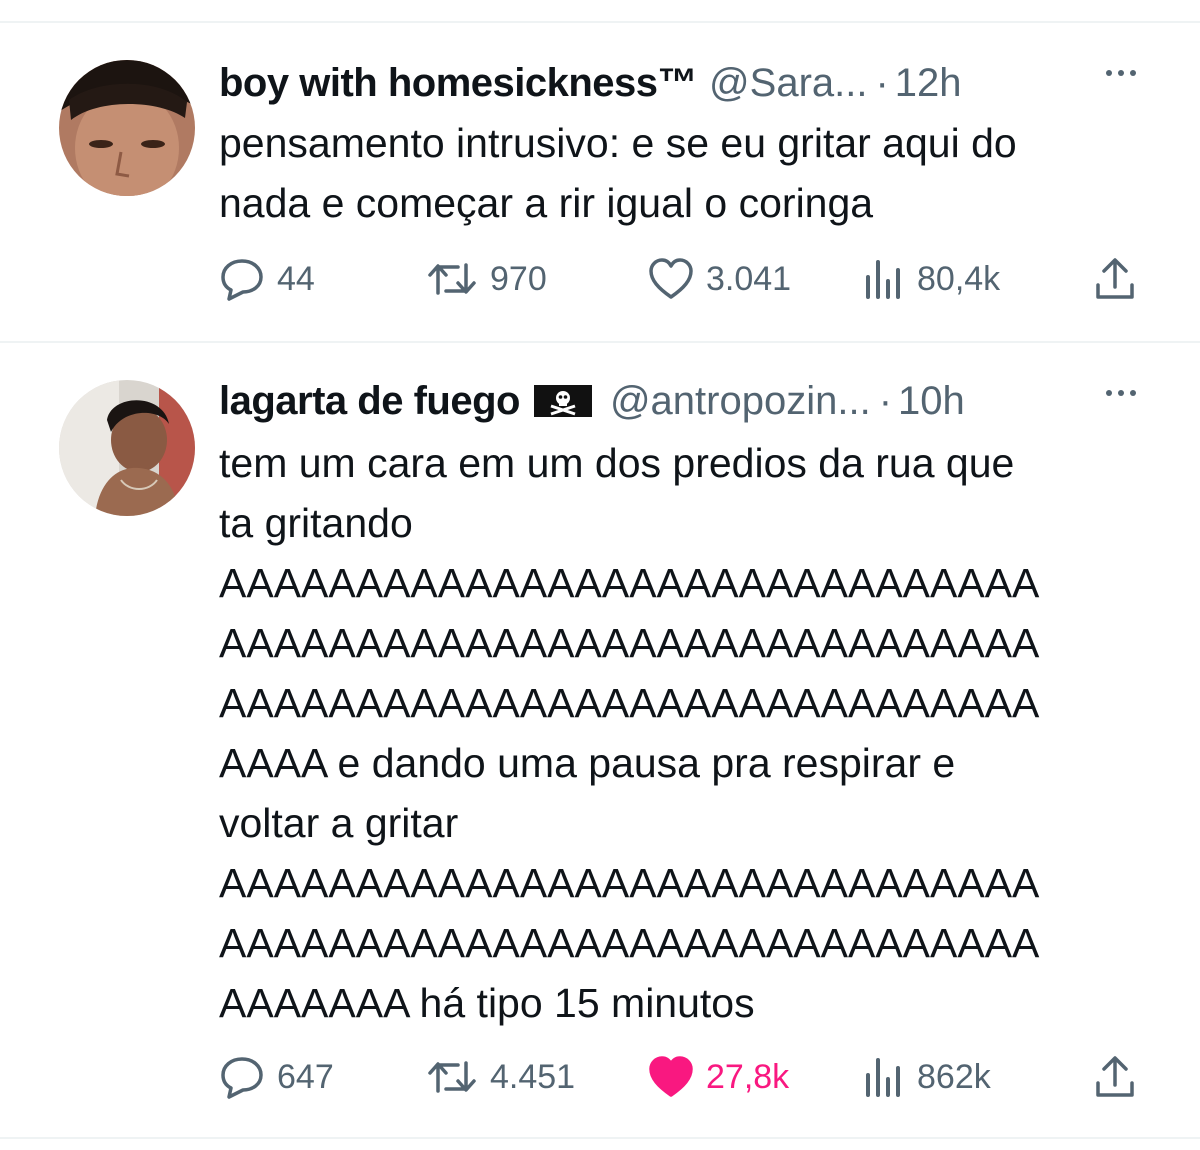  Describe the element at coordinates (546, 203) in the screenshot. I see `tweet-text-line: nada e começar a rir igual o coringa` at that location.